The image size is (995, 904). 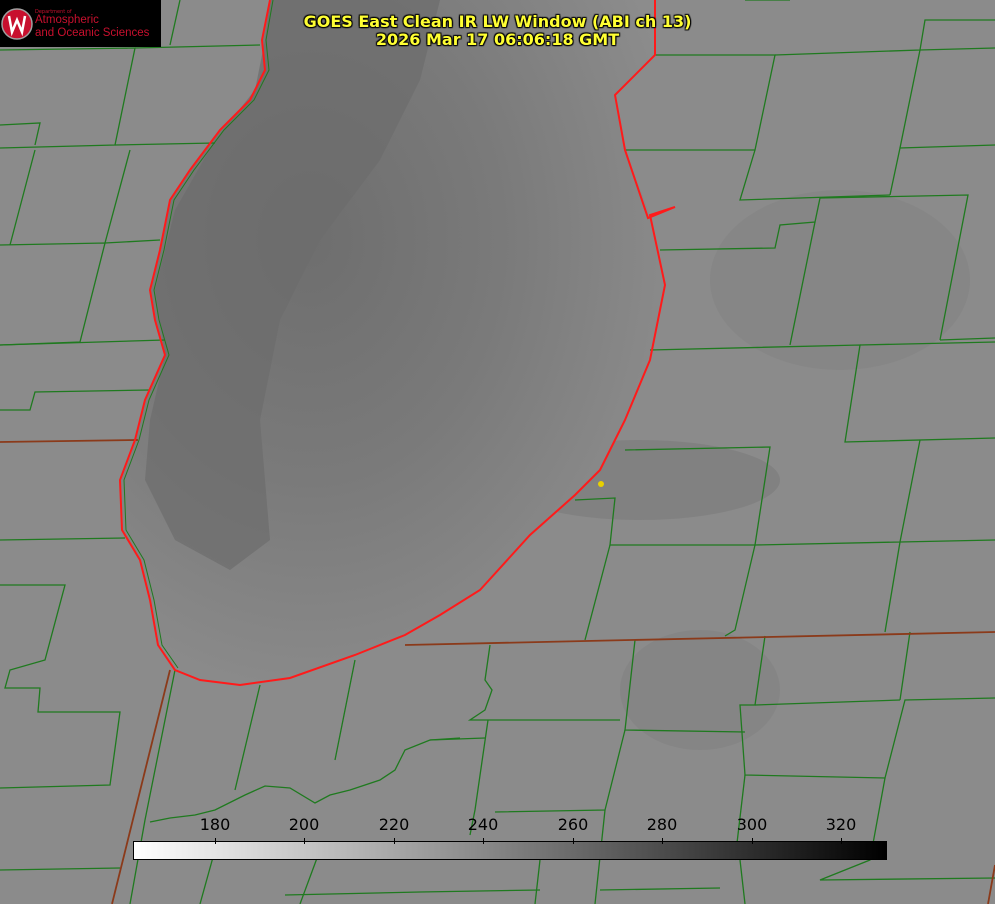 What do you see at coordinates (601, 484) in the screenshot?
I see `location-marker` at bounding box center [601, 484].